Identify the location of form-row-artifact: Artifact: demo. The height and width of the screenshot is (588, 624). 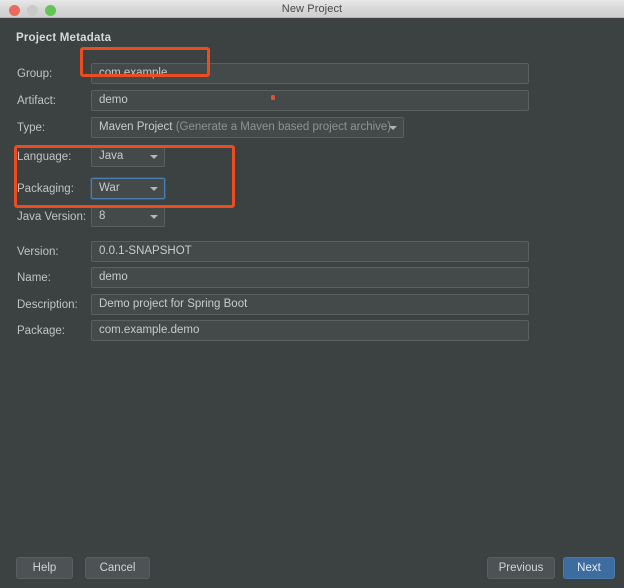
(312, 101).